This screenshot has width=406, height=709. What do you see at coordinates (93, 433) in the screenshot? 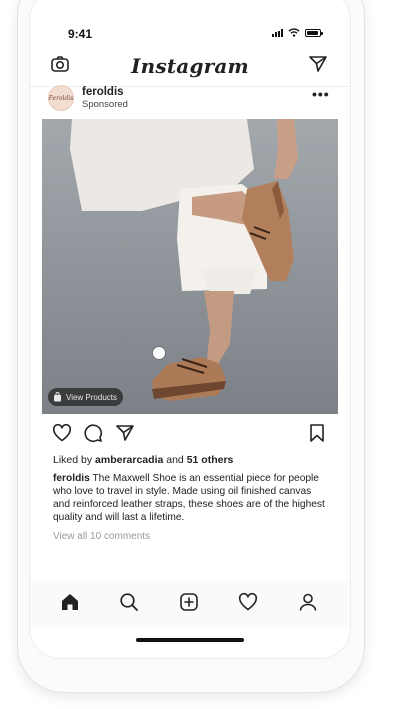
I see `comment-icon` at bounding box center [93, 433].